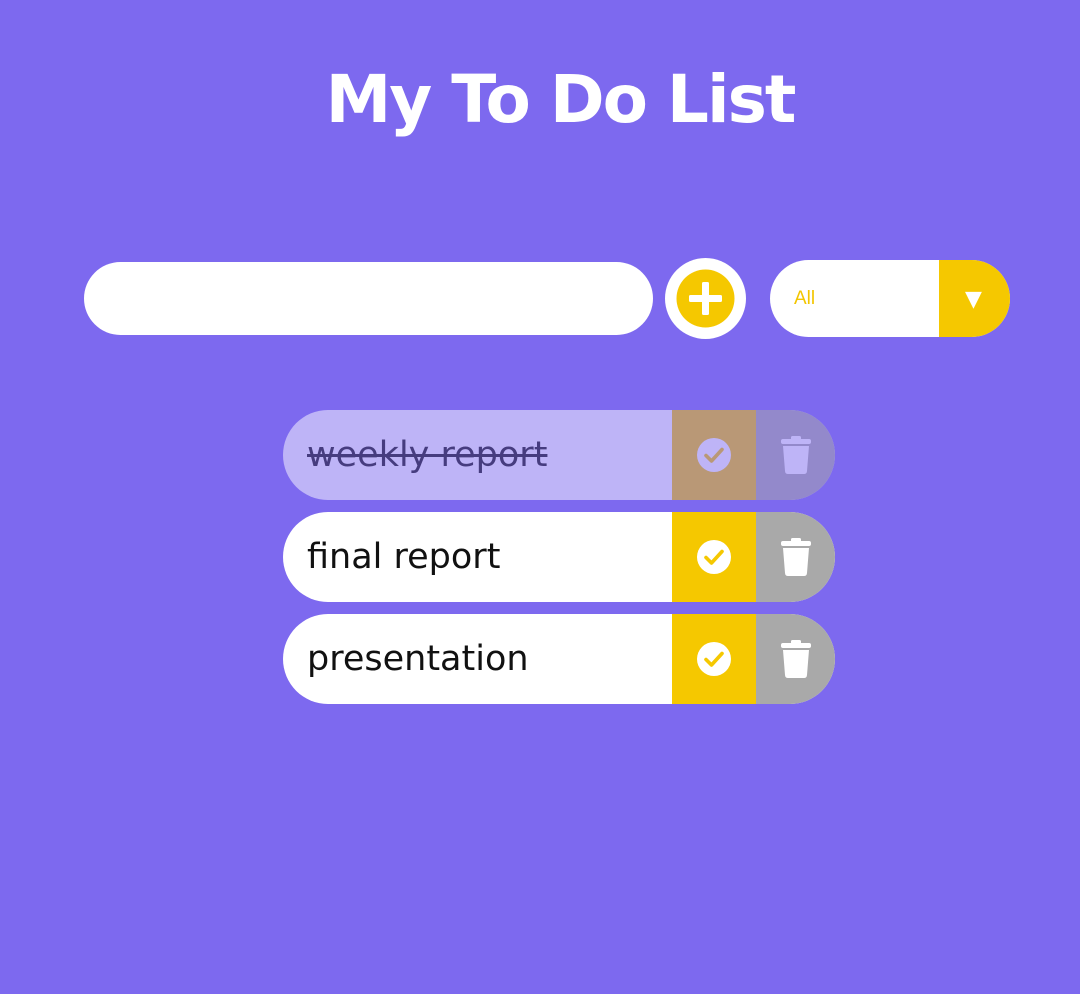 The height and width of the screenshot is (994, 1080). Describe the element at coordinates (890, 298) in the screenshot. I see `filter-select: All ▼` at that location.